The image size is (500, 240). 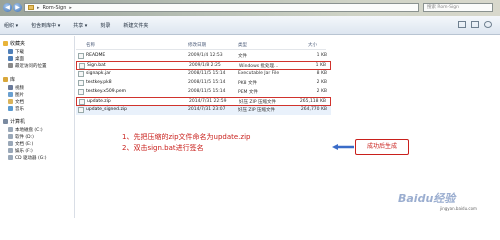 What do you see at coordinates (207, 109) in the screenshot?
I see `file-date: 2014/7/31 23:07` at bounding box center [207, 109].